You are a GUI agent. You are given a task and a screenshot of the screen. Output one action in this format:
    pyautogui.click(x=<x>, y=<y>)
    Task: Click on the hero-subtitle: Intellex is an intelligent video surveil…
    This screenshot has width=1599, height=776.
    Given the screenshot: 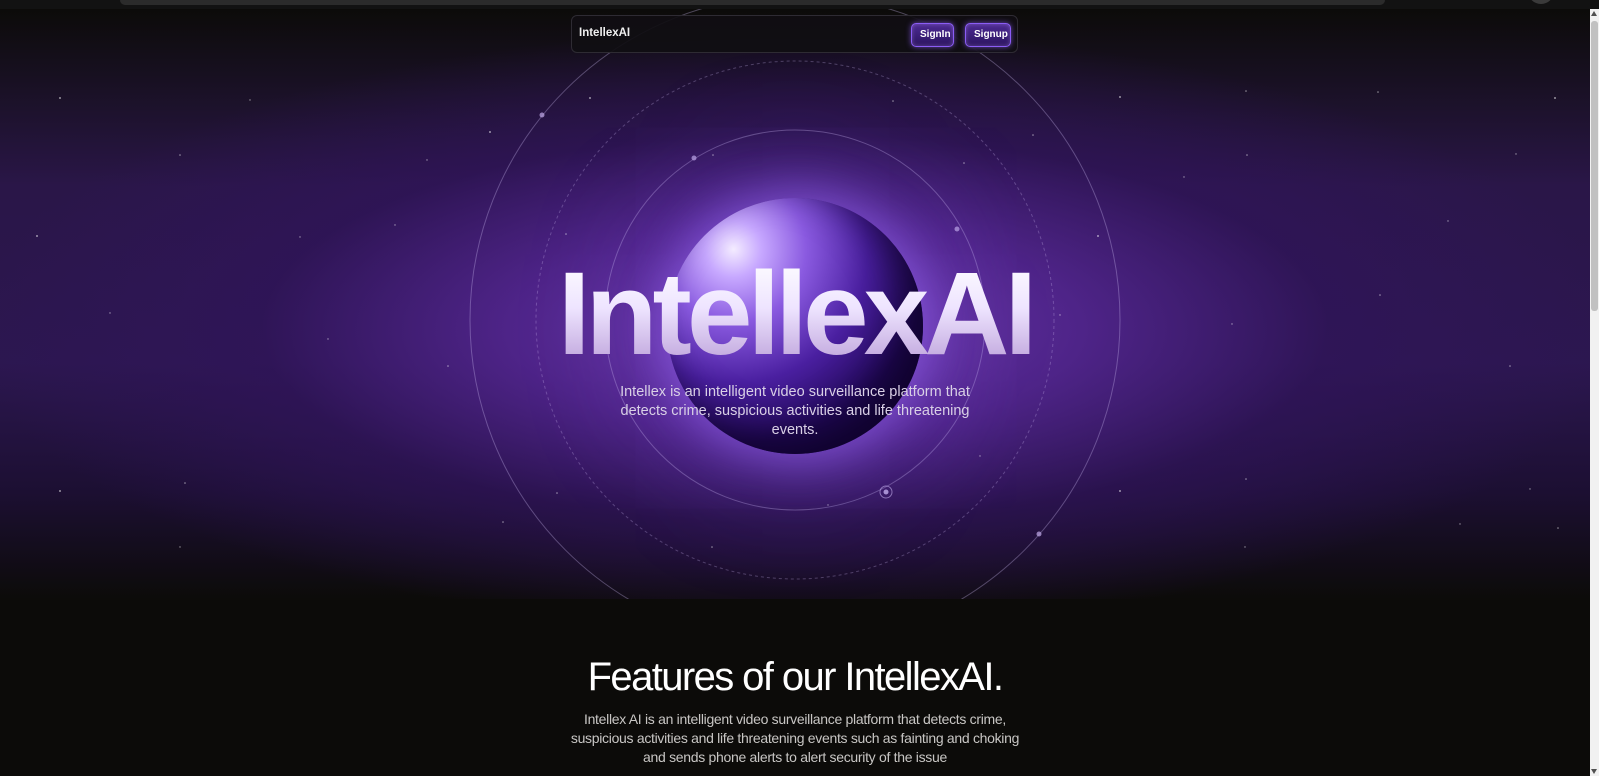 What is the action you would take?
    pyautogui.click(x=795, y=411)
    